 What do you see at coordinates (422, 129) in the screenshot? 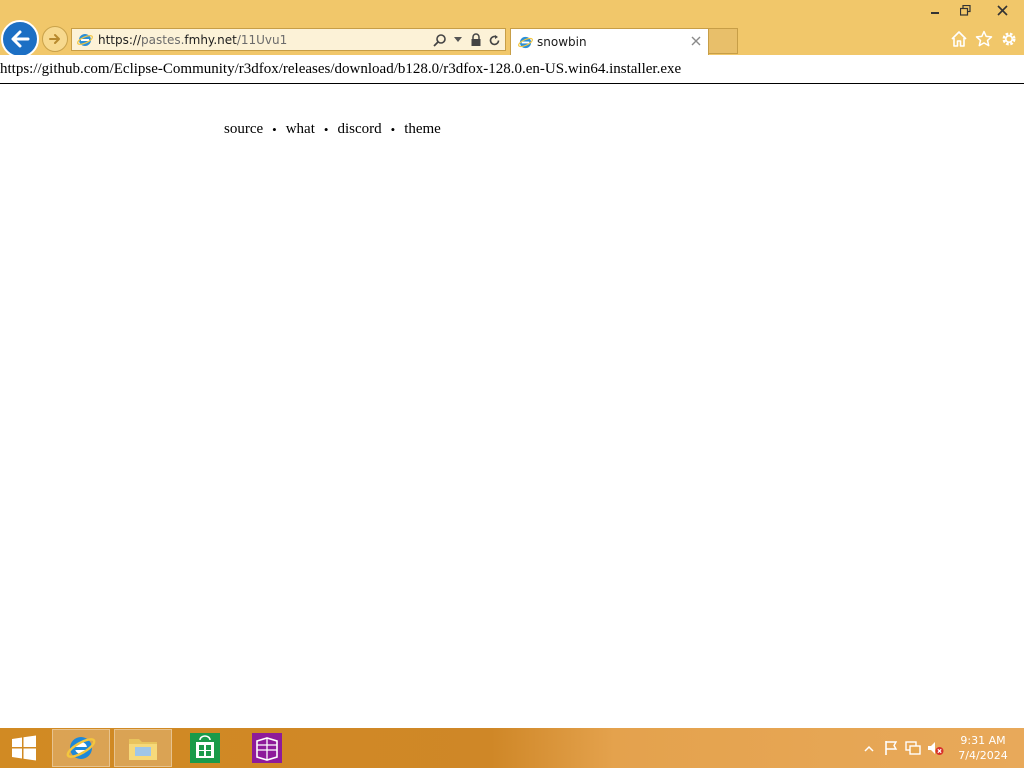
I see `nav-link-theme: theme` at bounding box center [422, 129].